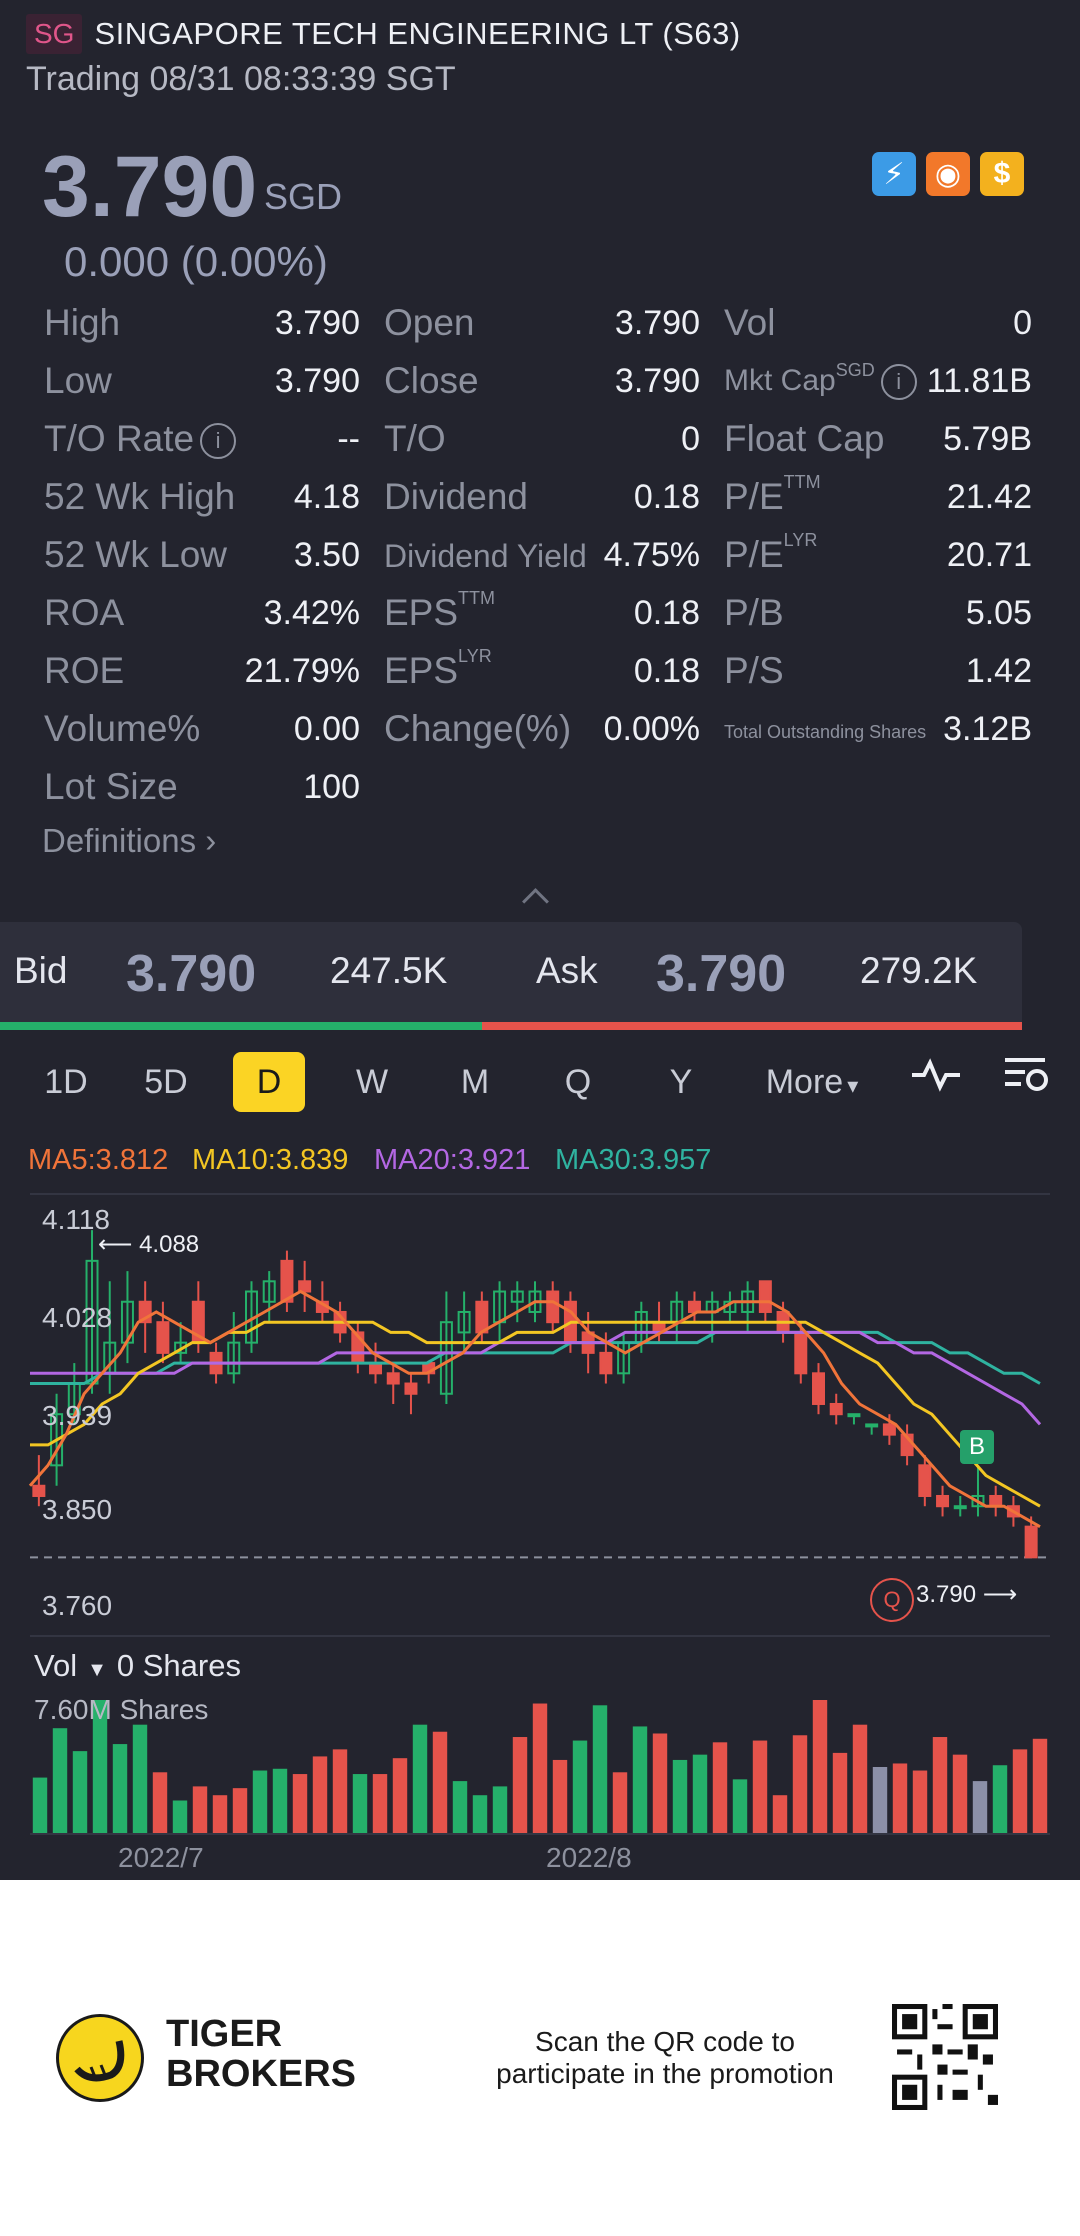 The image size is (1080, 2236). What do you see at coordinates (936, 1082) in the screenshot?
I see `indicator-icon` at bounding box center [936, 1082].